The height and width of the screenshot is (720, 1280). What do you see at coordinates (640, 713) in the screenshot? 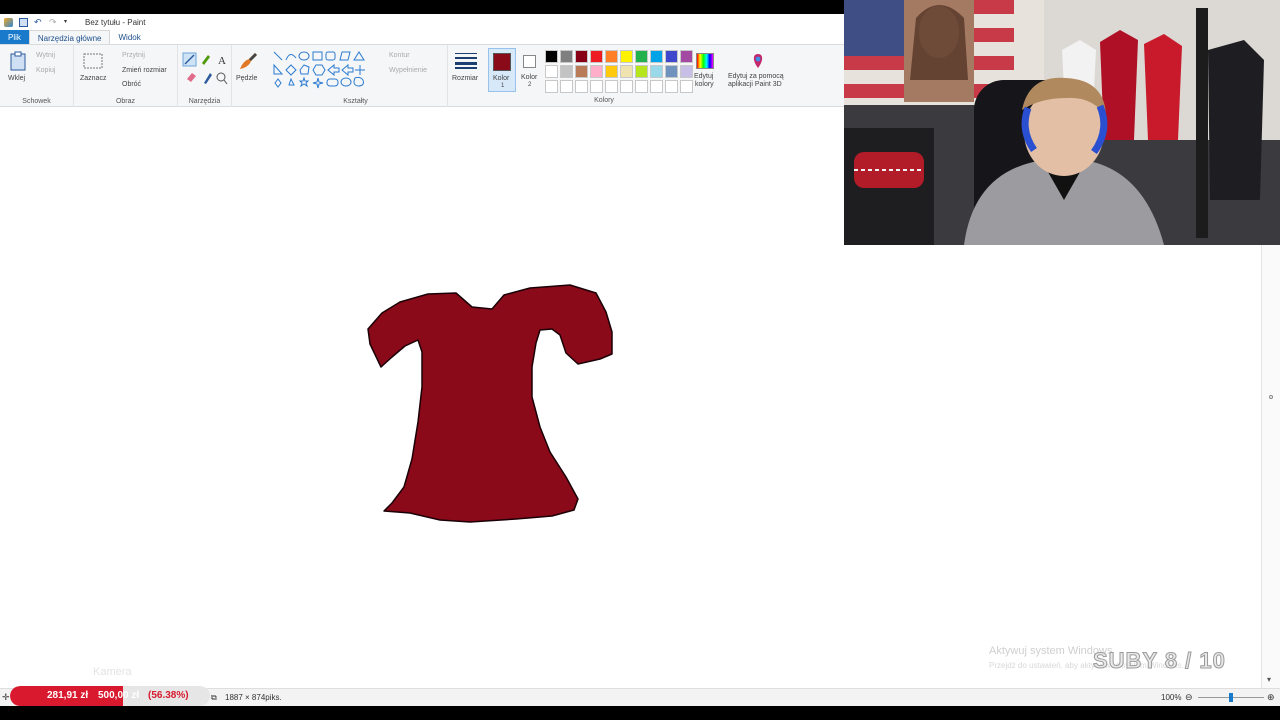
I see `bottom-black-bar` at bounding box center [640, 713].